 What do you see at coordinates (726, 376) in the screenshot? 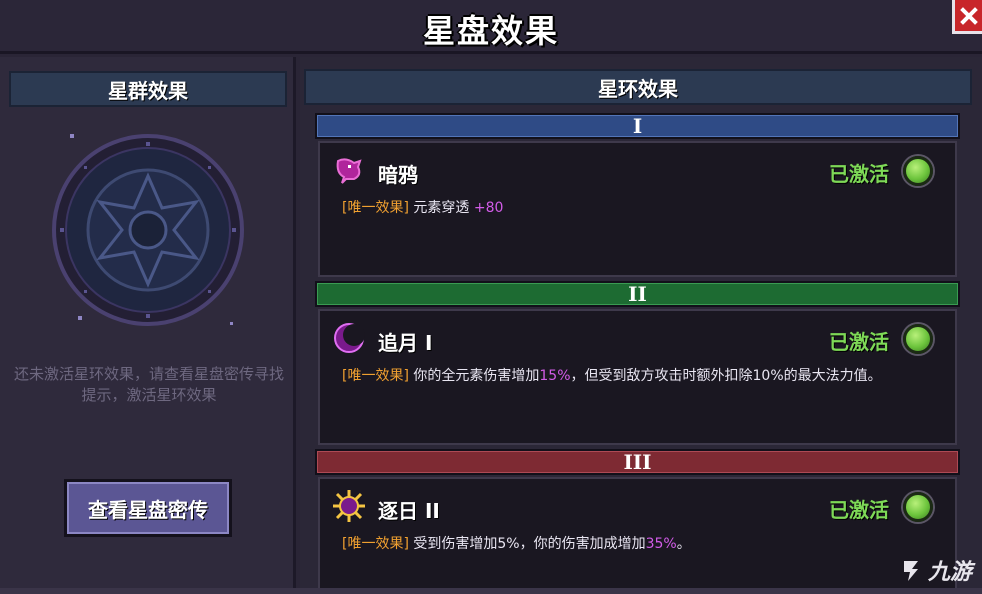
I see `effect-text: ，但受到敌方攻击时额外扣除10%的最大法力值。` at bounding box center [726, 376].